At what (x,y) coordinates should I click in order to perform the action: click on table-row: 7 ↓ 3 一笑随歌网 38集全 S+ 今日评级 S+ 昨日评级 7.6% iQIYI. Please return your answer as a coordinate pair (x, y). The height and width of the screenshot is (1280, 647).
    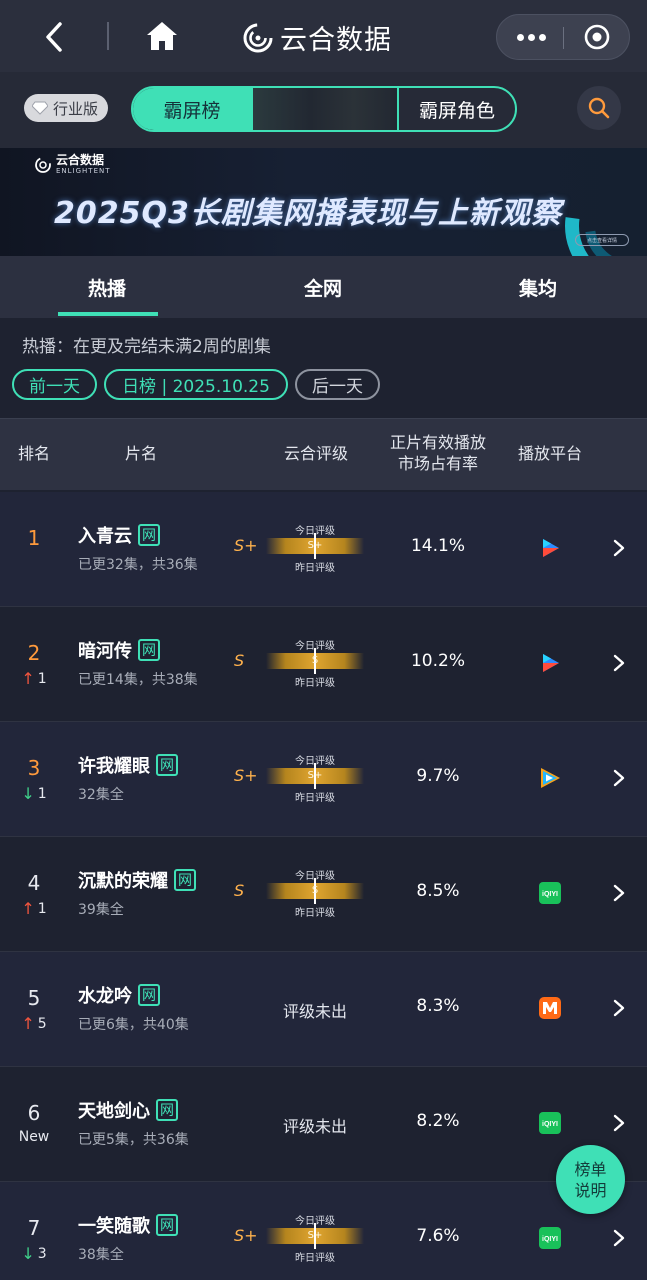
    Looking at the image, I should click on (323, 1231).